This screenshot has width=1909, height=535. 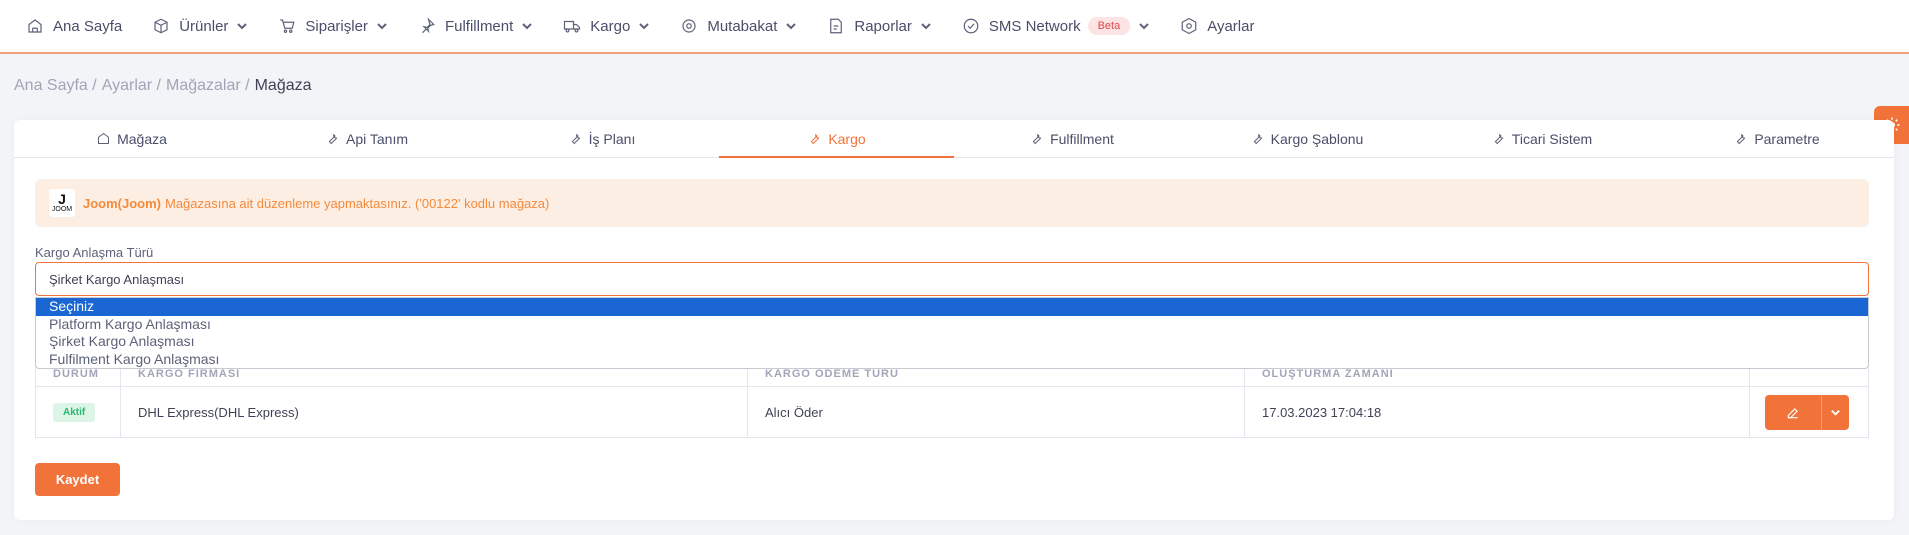 I want to click on settings-hex-icon, so click(x=1189, y=26).